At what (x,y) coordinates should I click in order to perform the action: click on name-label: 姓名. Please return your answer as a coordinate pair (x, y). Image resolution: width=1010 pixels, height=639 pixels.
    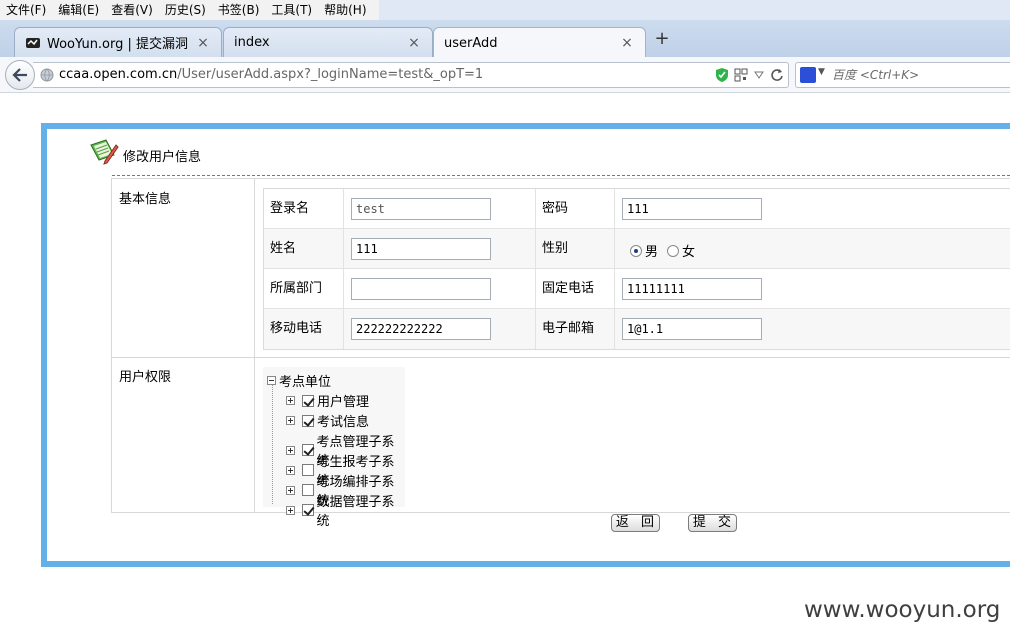
    Looking at the image, I should click on (283, 248).